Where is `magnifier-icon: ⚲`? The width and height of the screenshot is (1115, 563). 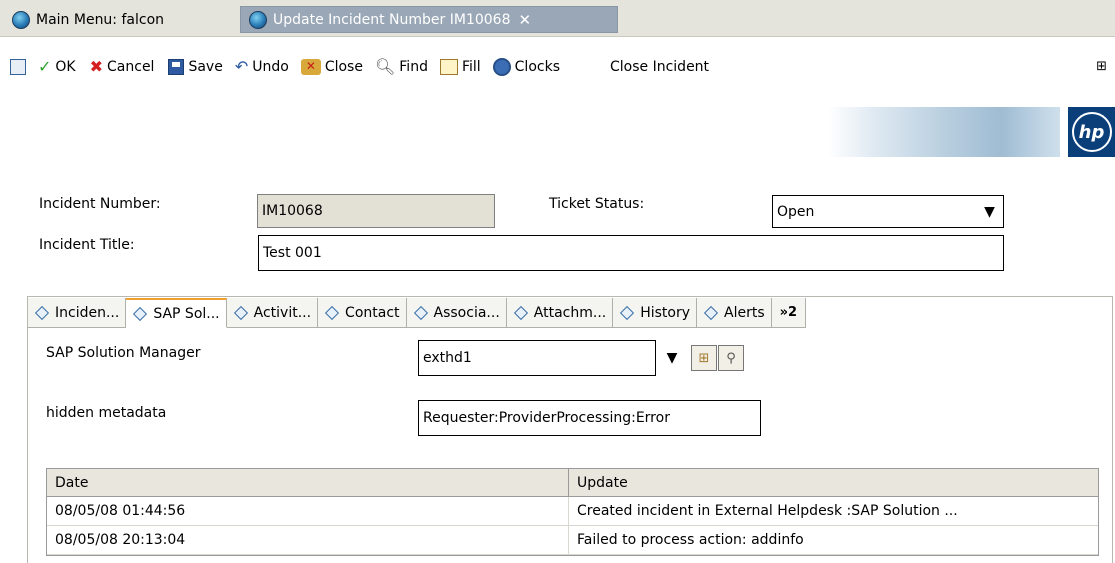
magnifier-icon: ⚲ is located at coordinates (731, 358).